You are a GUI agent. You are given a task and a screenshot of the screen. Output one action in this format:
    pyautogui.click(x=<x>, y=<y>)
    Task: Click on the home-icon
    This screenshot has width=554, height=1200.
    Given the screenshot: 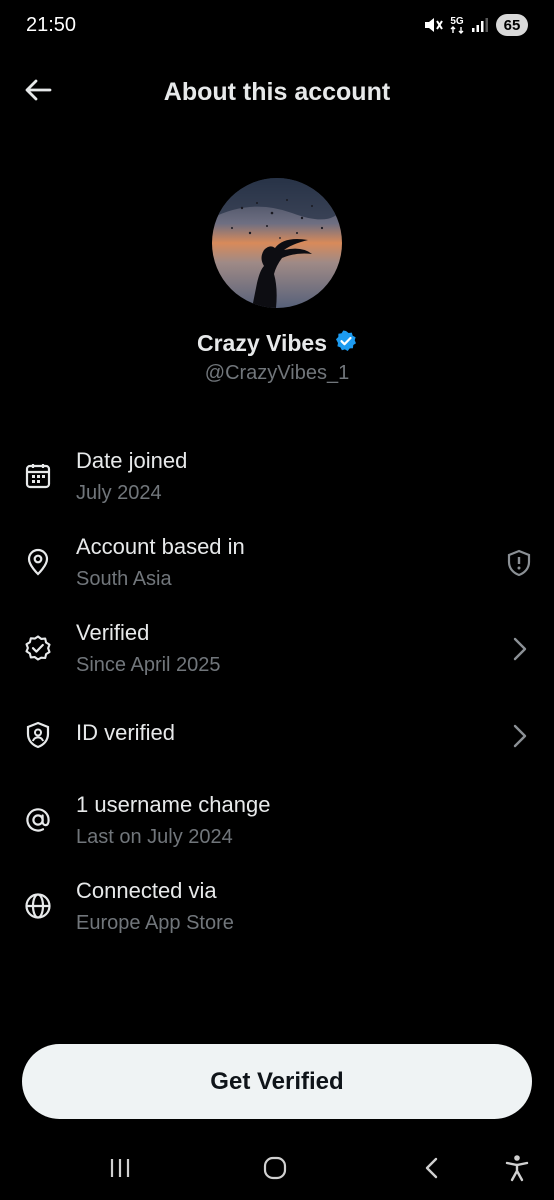 What is the action you would take?
    pyautogui.click(x=275, y=1170)
    